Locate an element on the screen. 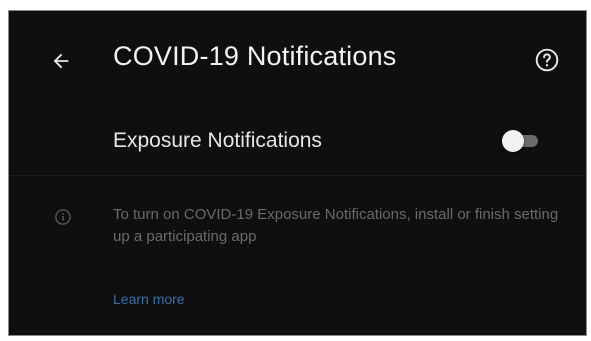  back-button is located at coordinates (61, 61).